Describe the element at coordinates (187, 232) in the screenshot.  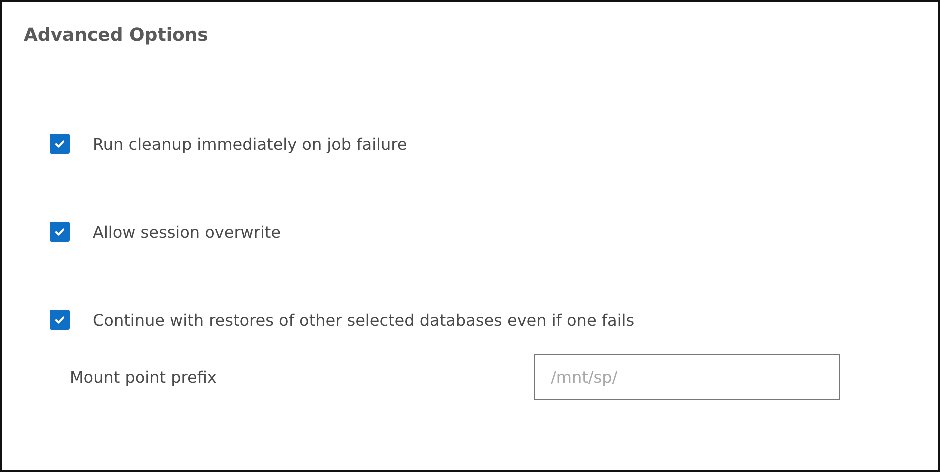
I see `checkbox-label: Allow session overwrite` at that location.